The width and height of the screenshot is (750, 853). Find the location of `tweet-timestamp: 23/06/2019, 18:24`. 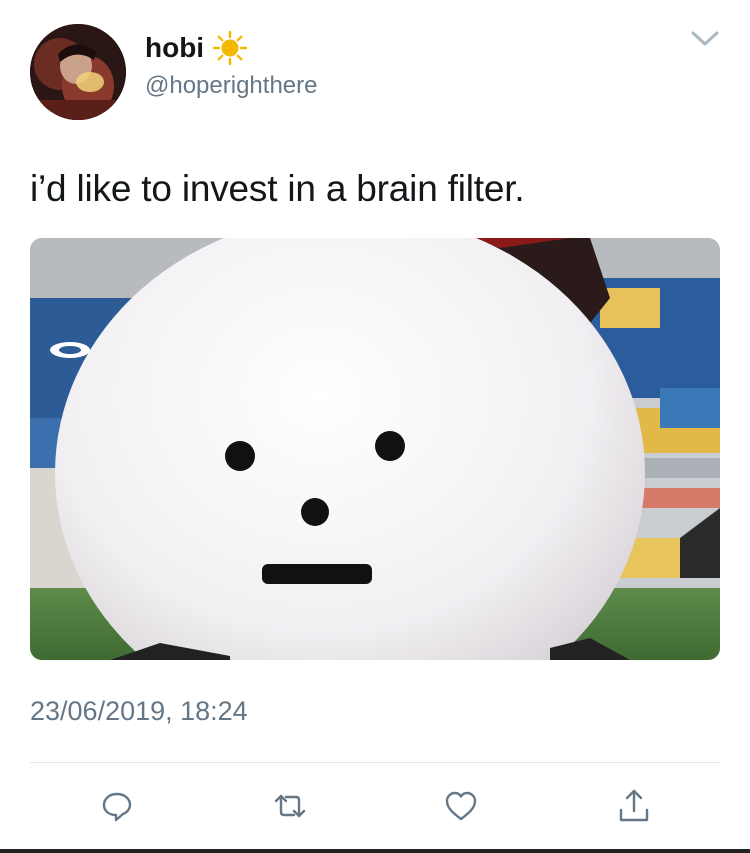

tweet-timestamp: 23/06/2019, 18:24 is located at coordinates (139, 711).